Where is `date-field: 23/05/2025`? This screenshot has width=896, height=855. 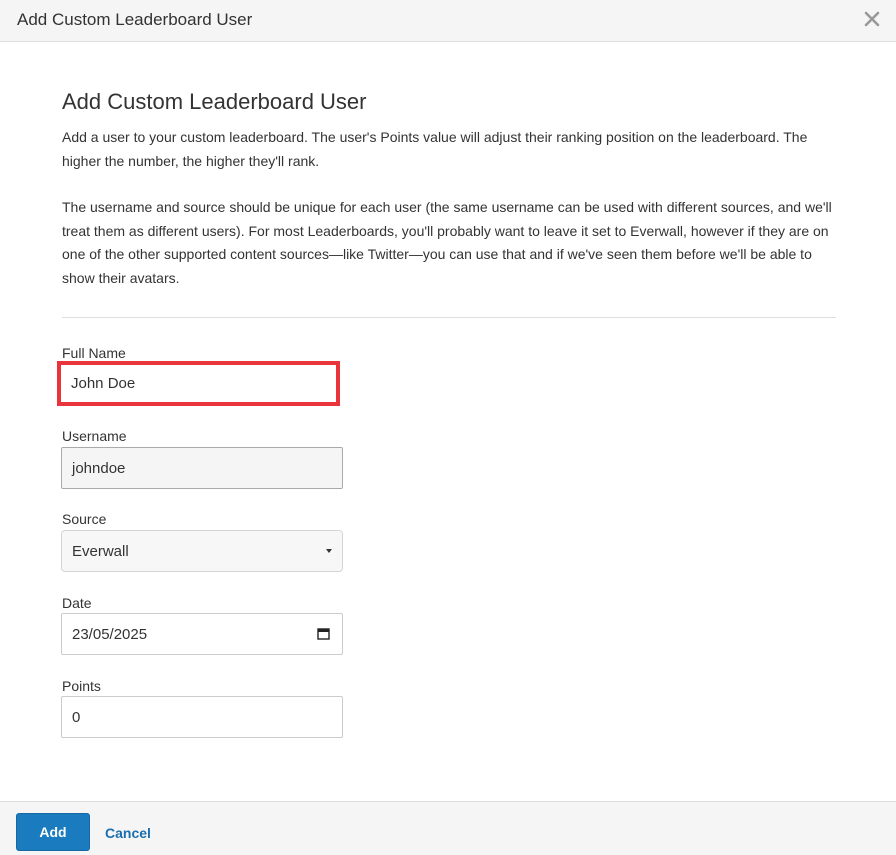
date-field: 23/05/2025 is located at coordinates (202, 634).